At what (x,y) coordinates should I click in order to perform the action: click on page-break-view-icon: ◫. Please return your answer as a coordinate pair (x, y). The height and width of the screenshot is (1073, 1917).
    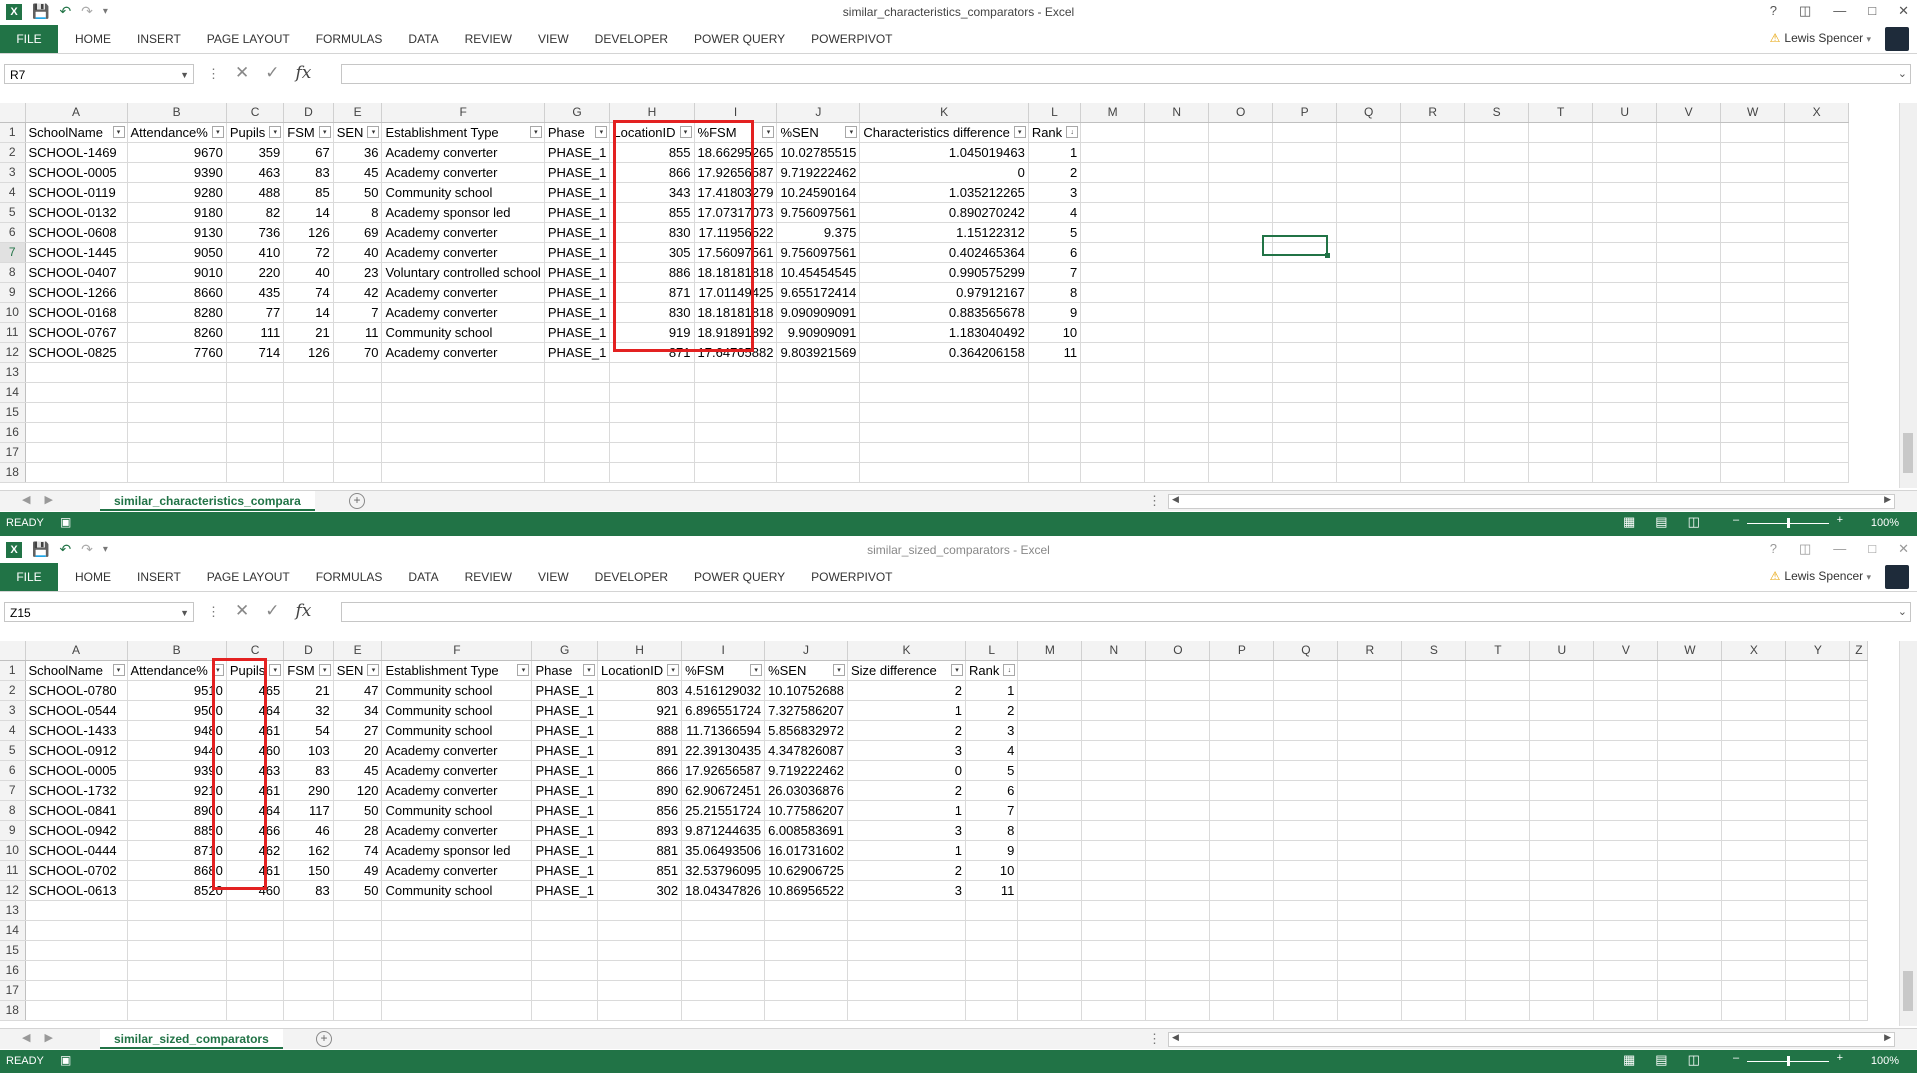
    Looking at the image, I should click on (1694, 522).